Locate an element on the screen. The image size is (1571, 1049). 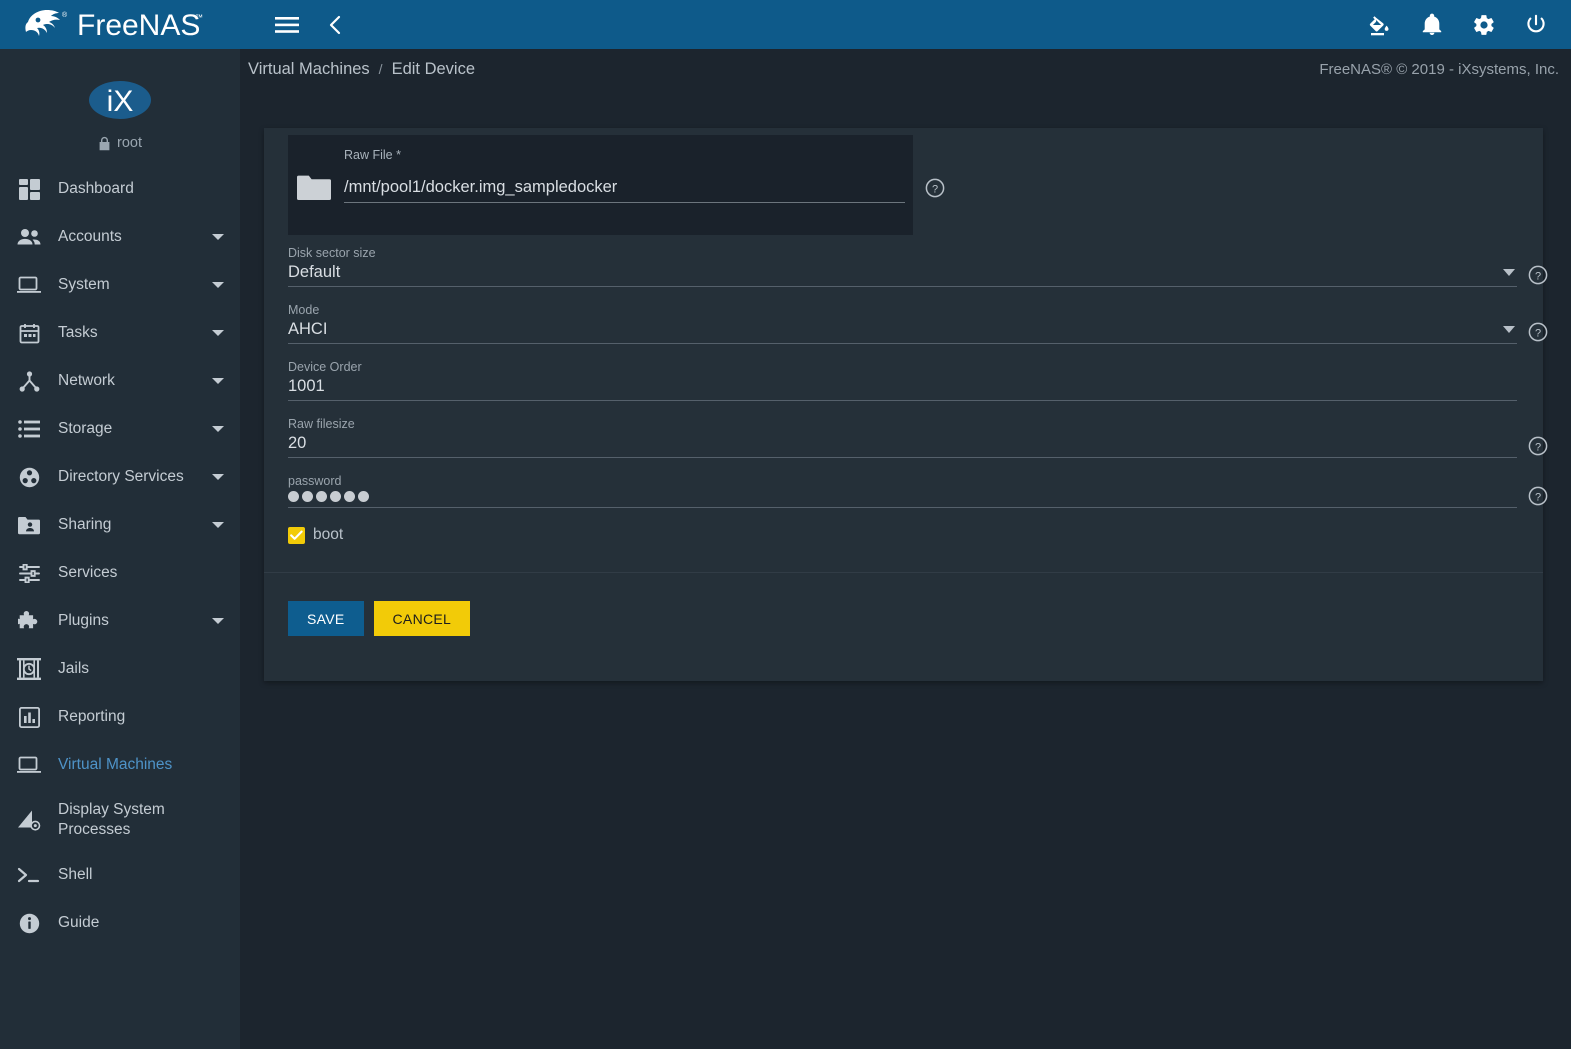
field-label: Mode is located at coordinates (304, 310).